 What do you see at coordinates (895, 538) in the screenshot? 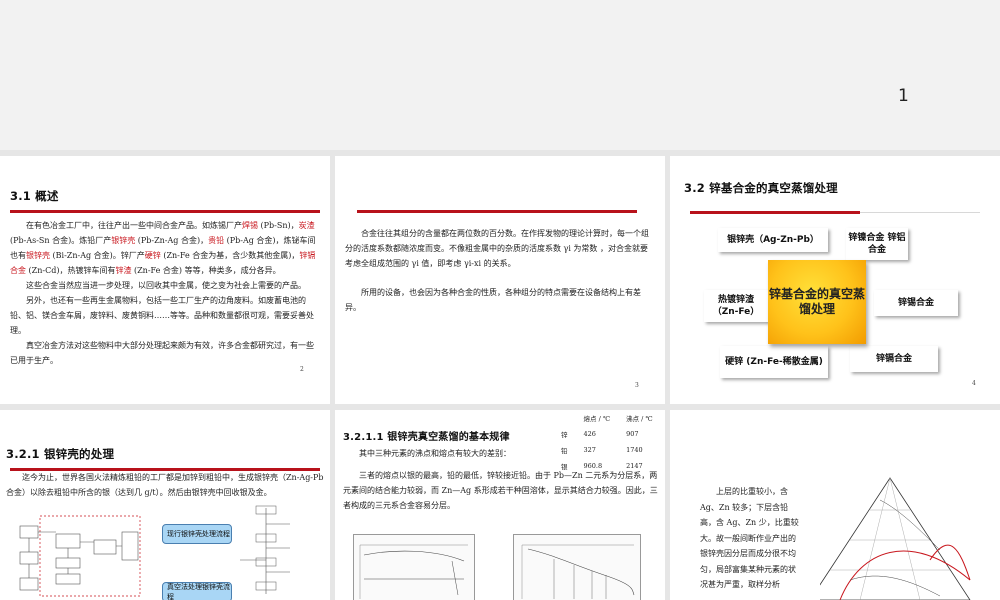
I see `ternary-phase-diagram` at bounding box center [895, 538].